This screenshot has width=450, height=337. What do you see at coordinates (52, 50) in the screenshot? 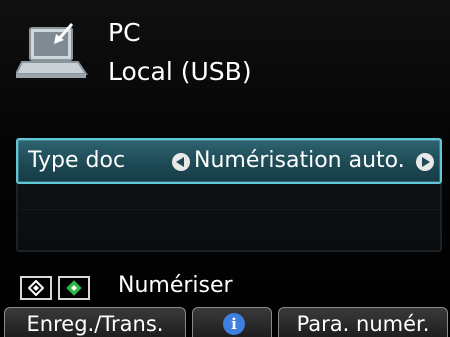
I see `laptop-icon` at bounding box center [52, 50].